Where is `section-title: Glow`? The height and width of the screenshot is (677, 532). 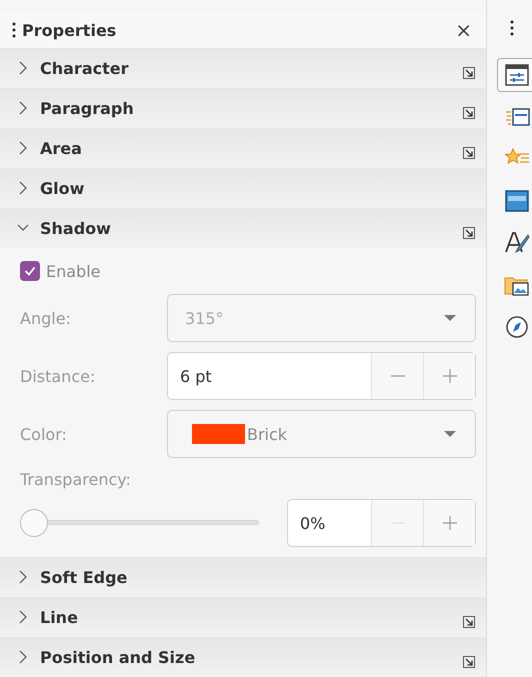 section-title: Glow is located at coordinates (63, 188).